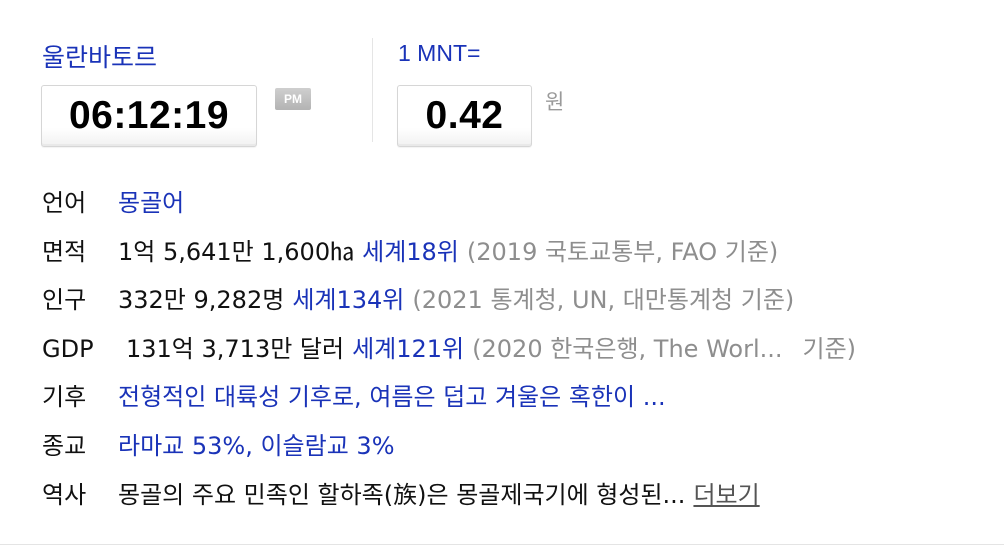 Image resolution: width=1004 pixels, height=546 pixels. What do you see at coordinates (256, 446) in the screenshot?
I see `religion-link: 라마교 53%, 이슬람교 3%` at bounding box center [256, 446].